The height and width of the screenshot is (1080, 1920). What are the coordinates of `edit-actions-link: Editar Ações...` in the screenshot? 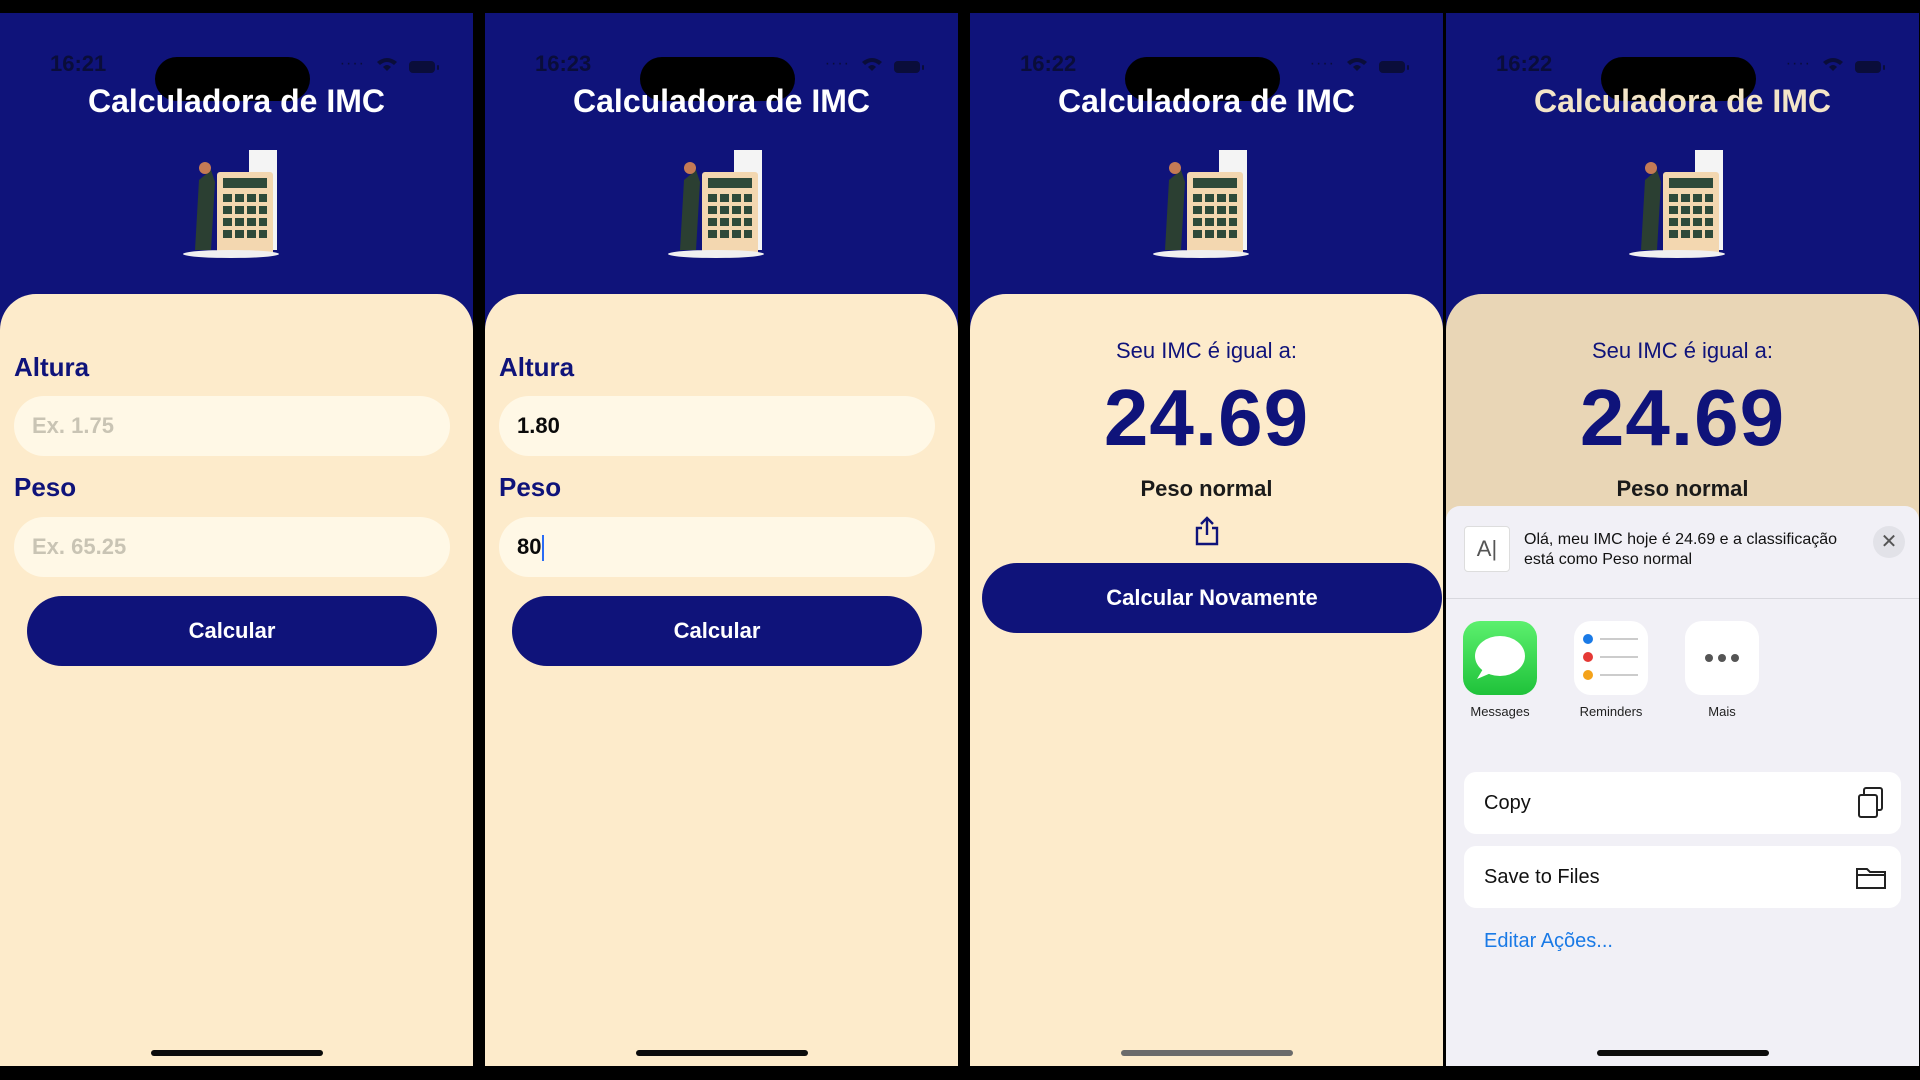 It's located at (1548, 941).